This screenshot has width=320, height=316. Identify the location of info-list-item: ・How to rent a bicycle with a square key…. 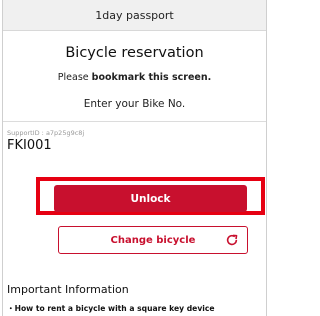
(111, 308).